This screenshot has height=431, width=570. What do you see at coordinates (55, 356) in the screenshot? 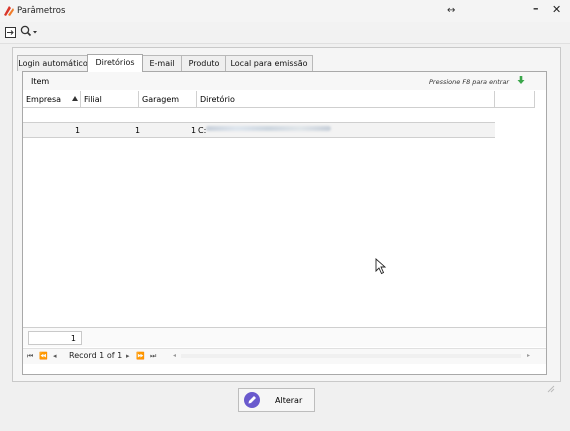
I see `previous-record-icon: ◂` at bounding box center [55, 356].